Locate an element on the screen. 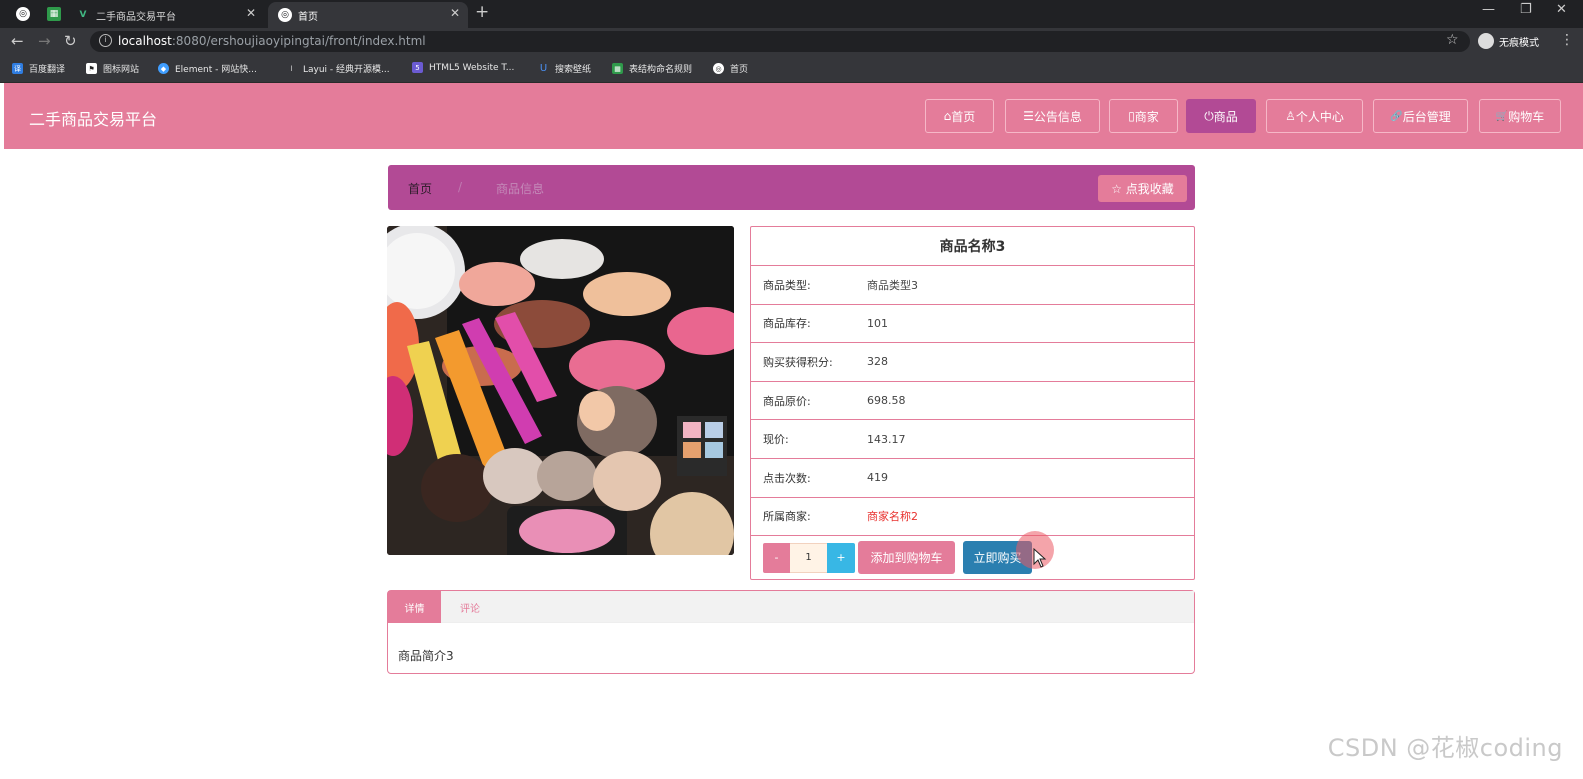 The height and width of the screenshot is (779, 1583). home-icon: ⌂ is located at coordinates (947, 116).